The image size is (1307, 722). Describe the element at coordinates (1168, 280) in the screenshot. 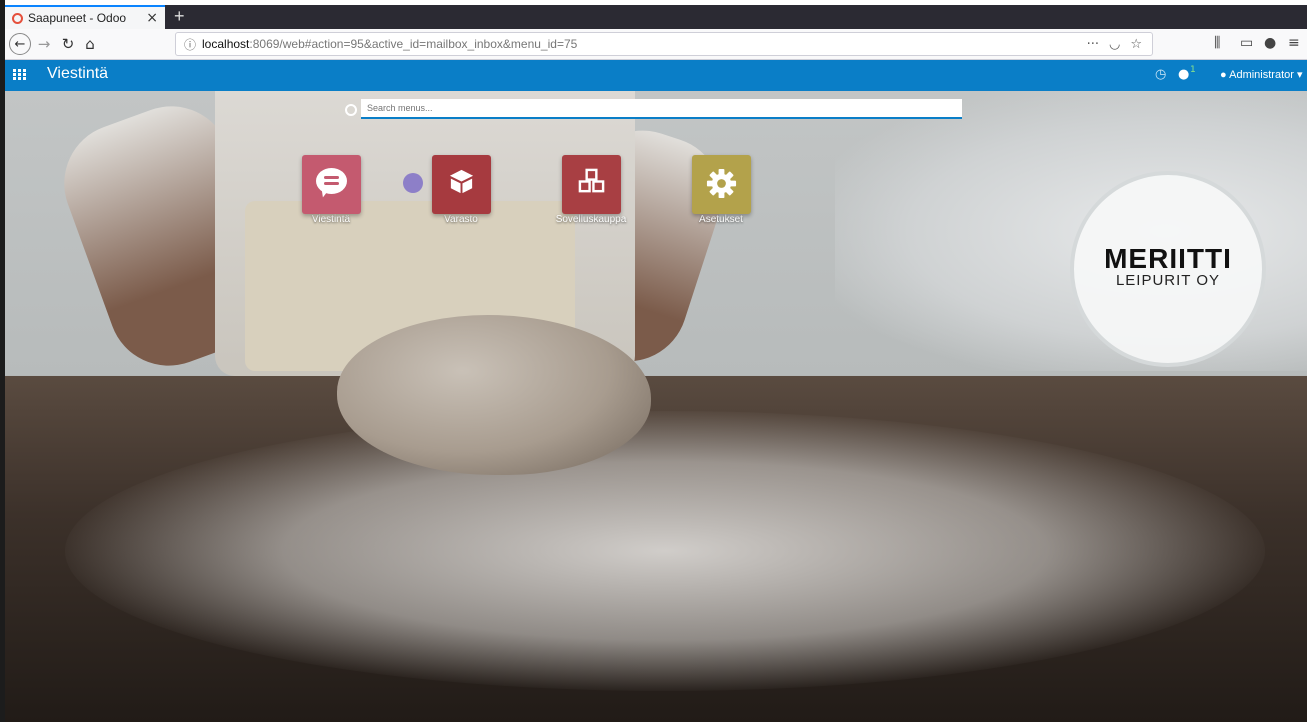

I see `logo-subtitle: LEIPURIT OY` at that location.